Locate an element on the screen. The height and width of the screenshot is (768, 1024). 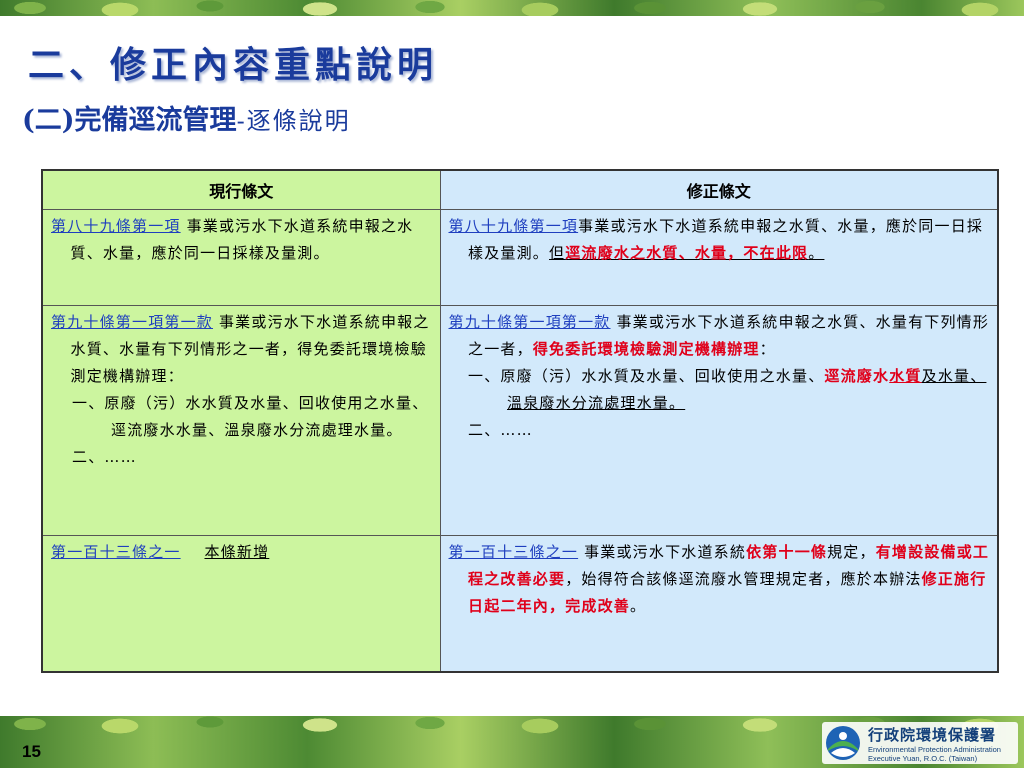
table-header-row: 現行條文 修正條文 is located at coordinates (520, 189).